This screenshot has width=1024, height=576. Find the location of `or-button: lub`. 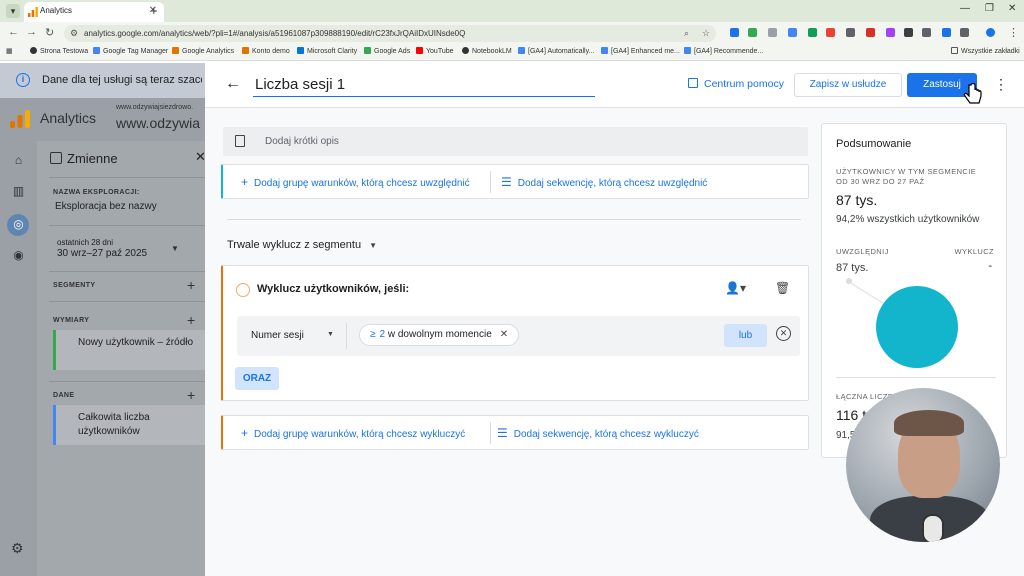

or-button: lub is located at coordinates (745, 335).